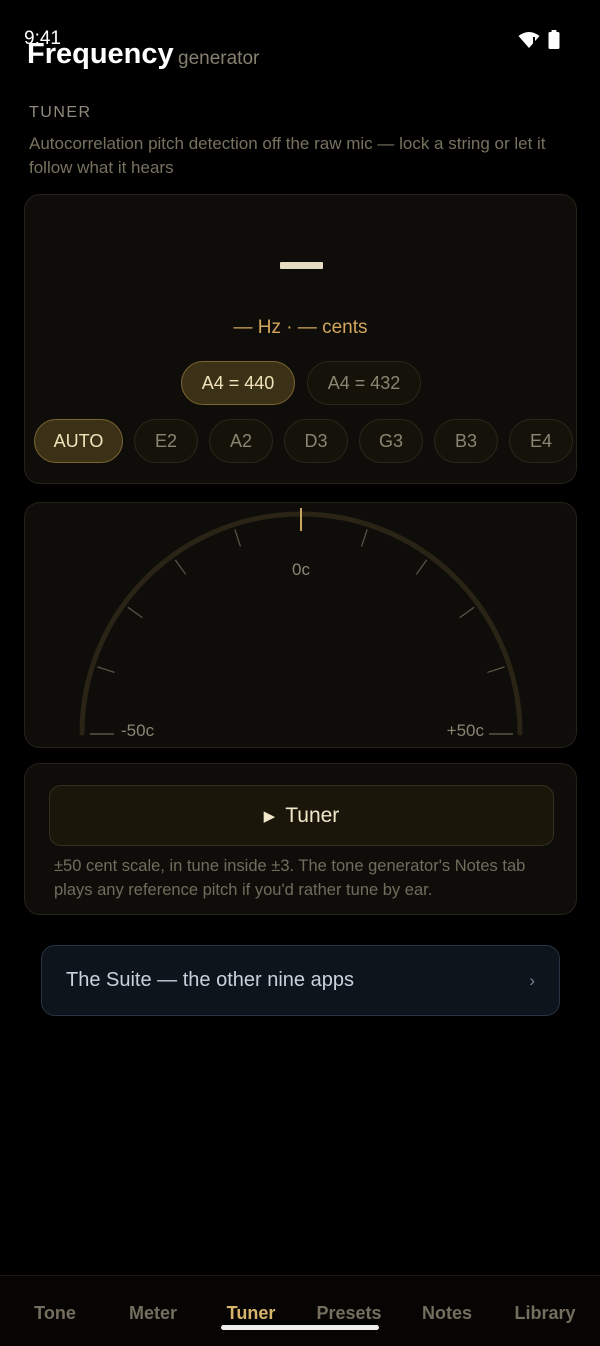 The width and height of the screenshot is (600, 1346). Describe the element at coordinates (138, 730) in the screenshot. I see `gauge-min-label: -50c` at that location.